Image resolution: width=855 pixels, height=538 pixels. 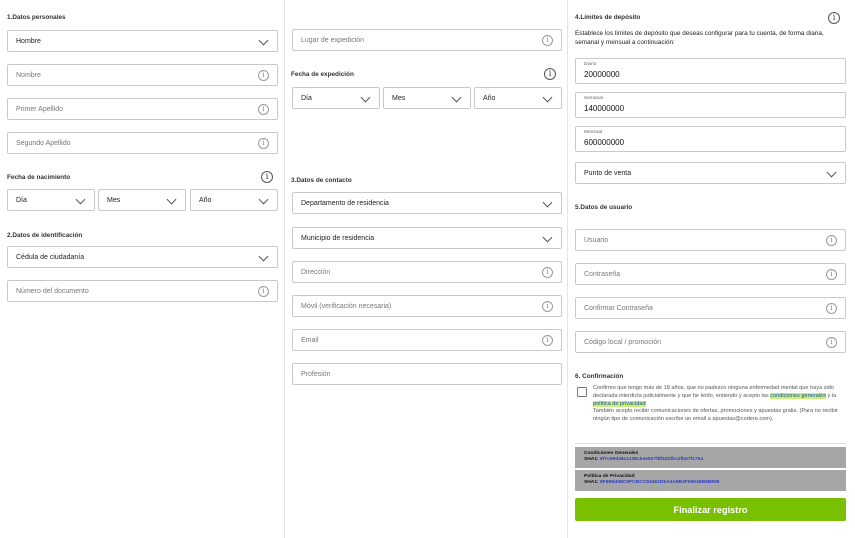 I want to click on issue-year-value: Año, so click(x=489, y=98).